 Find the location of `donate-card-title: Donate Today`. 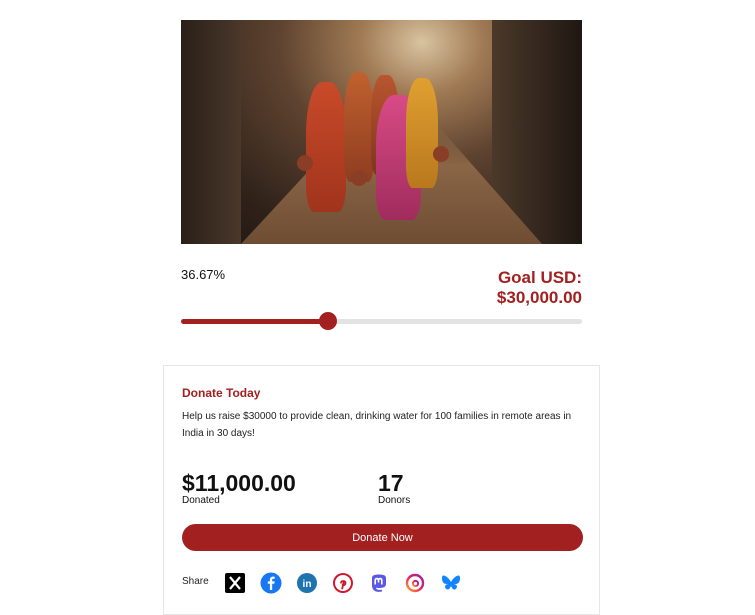

donate-card-title: Donate Today is located at coordinates (221, 393).